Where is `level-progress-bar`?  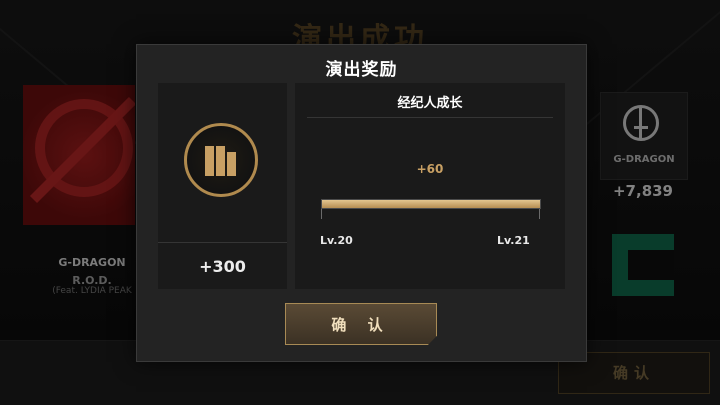 level-progress-bar is located at coordinates (431, 204).